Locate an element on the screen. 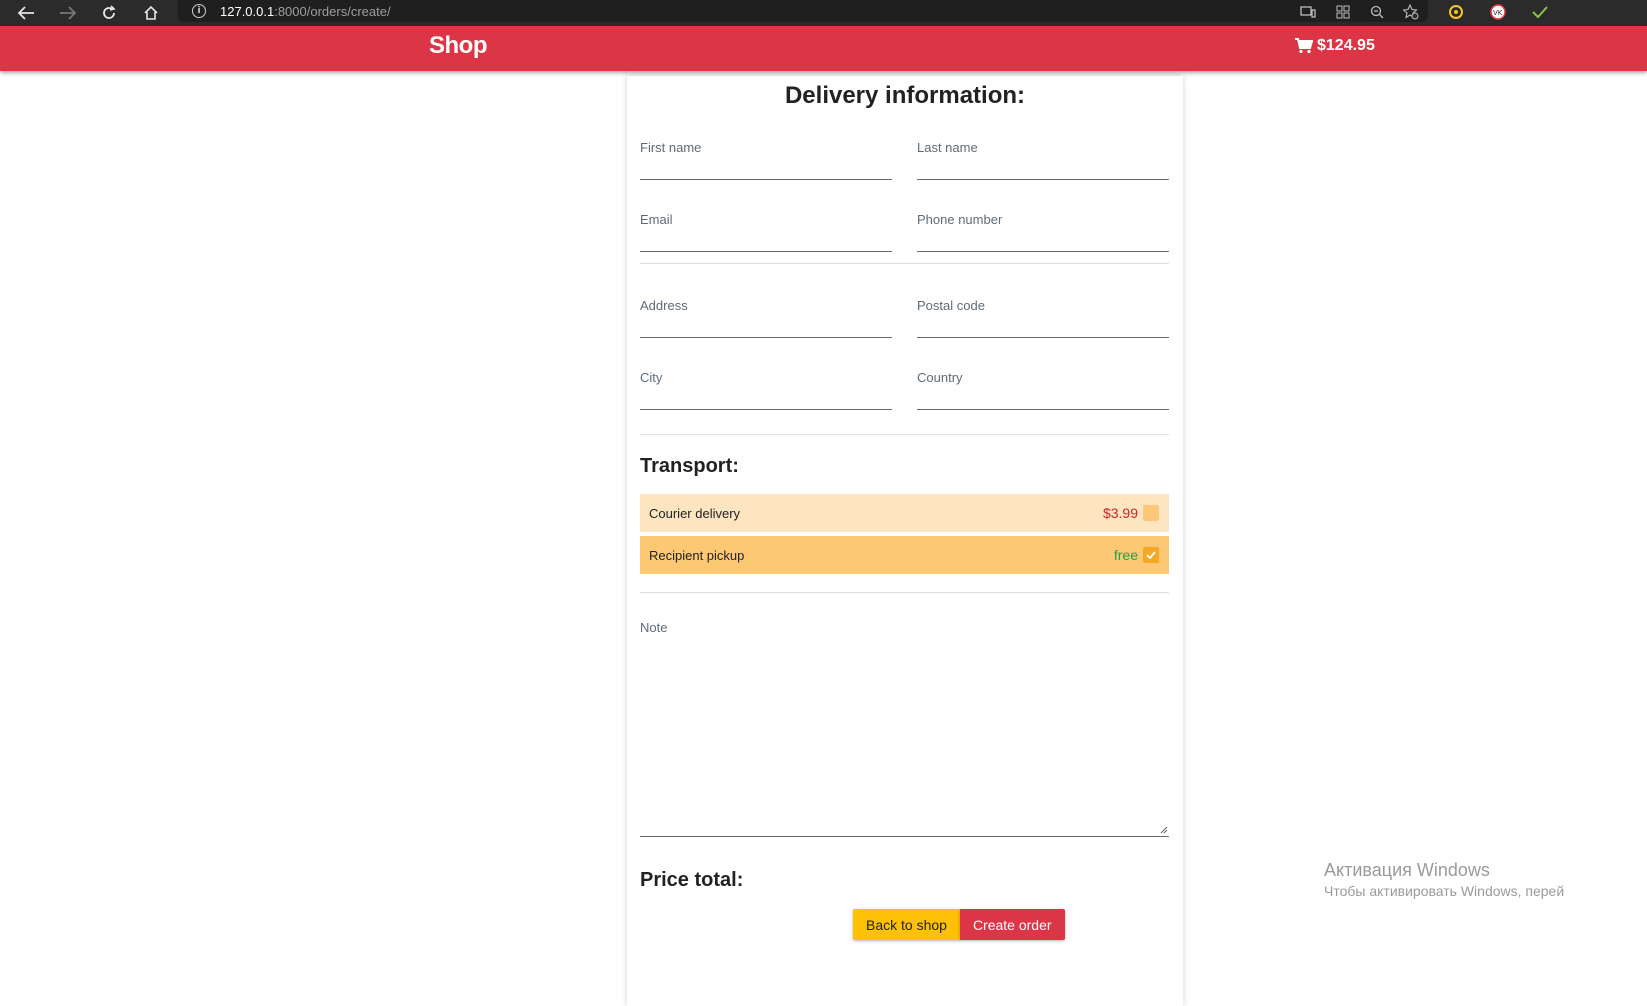 The width and height of the screenshot is (1647, 1006). note-textarea: Note is located at coordinates (904, 724).